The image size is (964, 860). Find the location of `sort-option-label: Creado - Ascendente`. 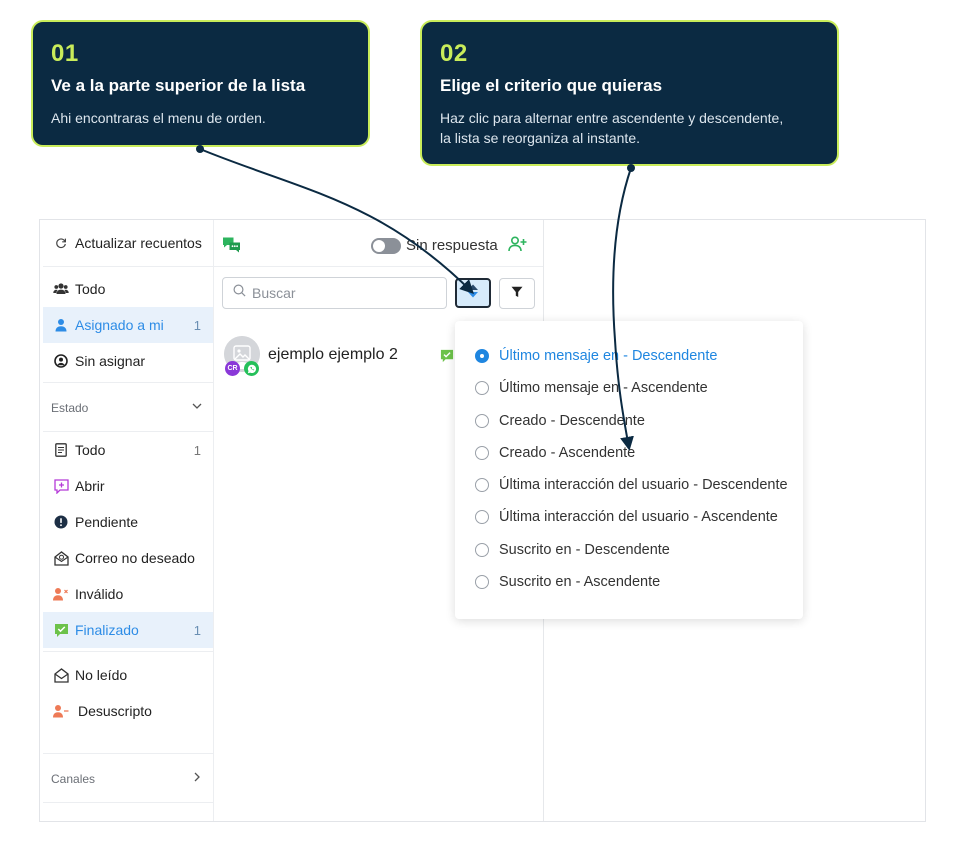

sort-option-label: Creado - Ascendente is located at coordinates (567, 453).